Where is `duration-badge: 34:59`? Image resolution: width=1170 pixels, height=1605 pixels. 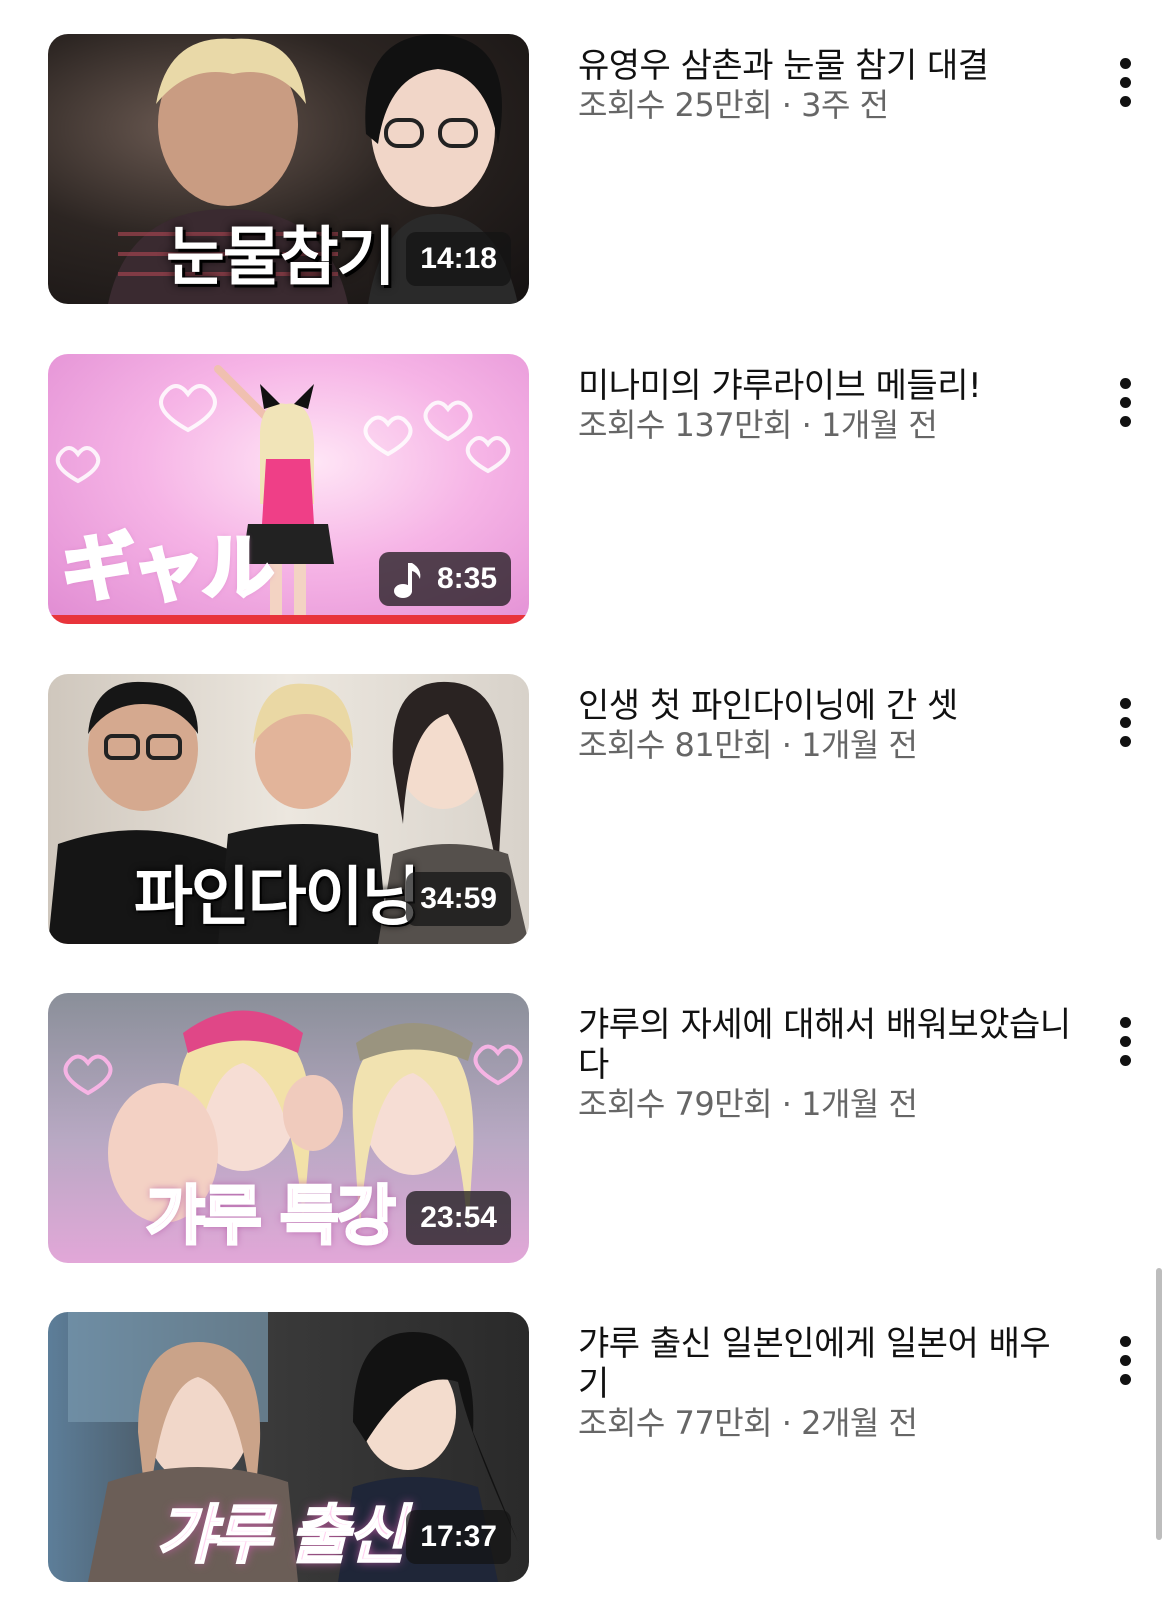
duration-badge: 34:59 is located at coordinates (458, 899).